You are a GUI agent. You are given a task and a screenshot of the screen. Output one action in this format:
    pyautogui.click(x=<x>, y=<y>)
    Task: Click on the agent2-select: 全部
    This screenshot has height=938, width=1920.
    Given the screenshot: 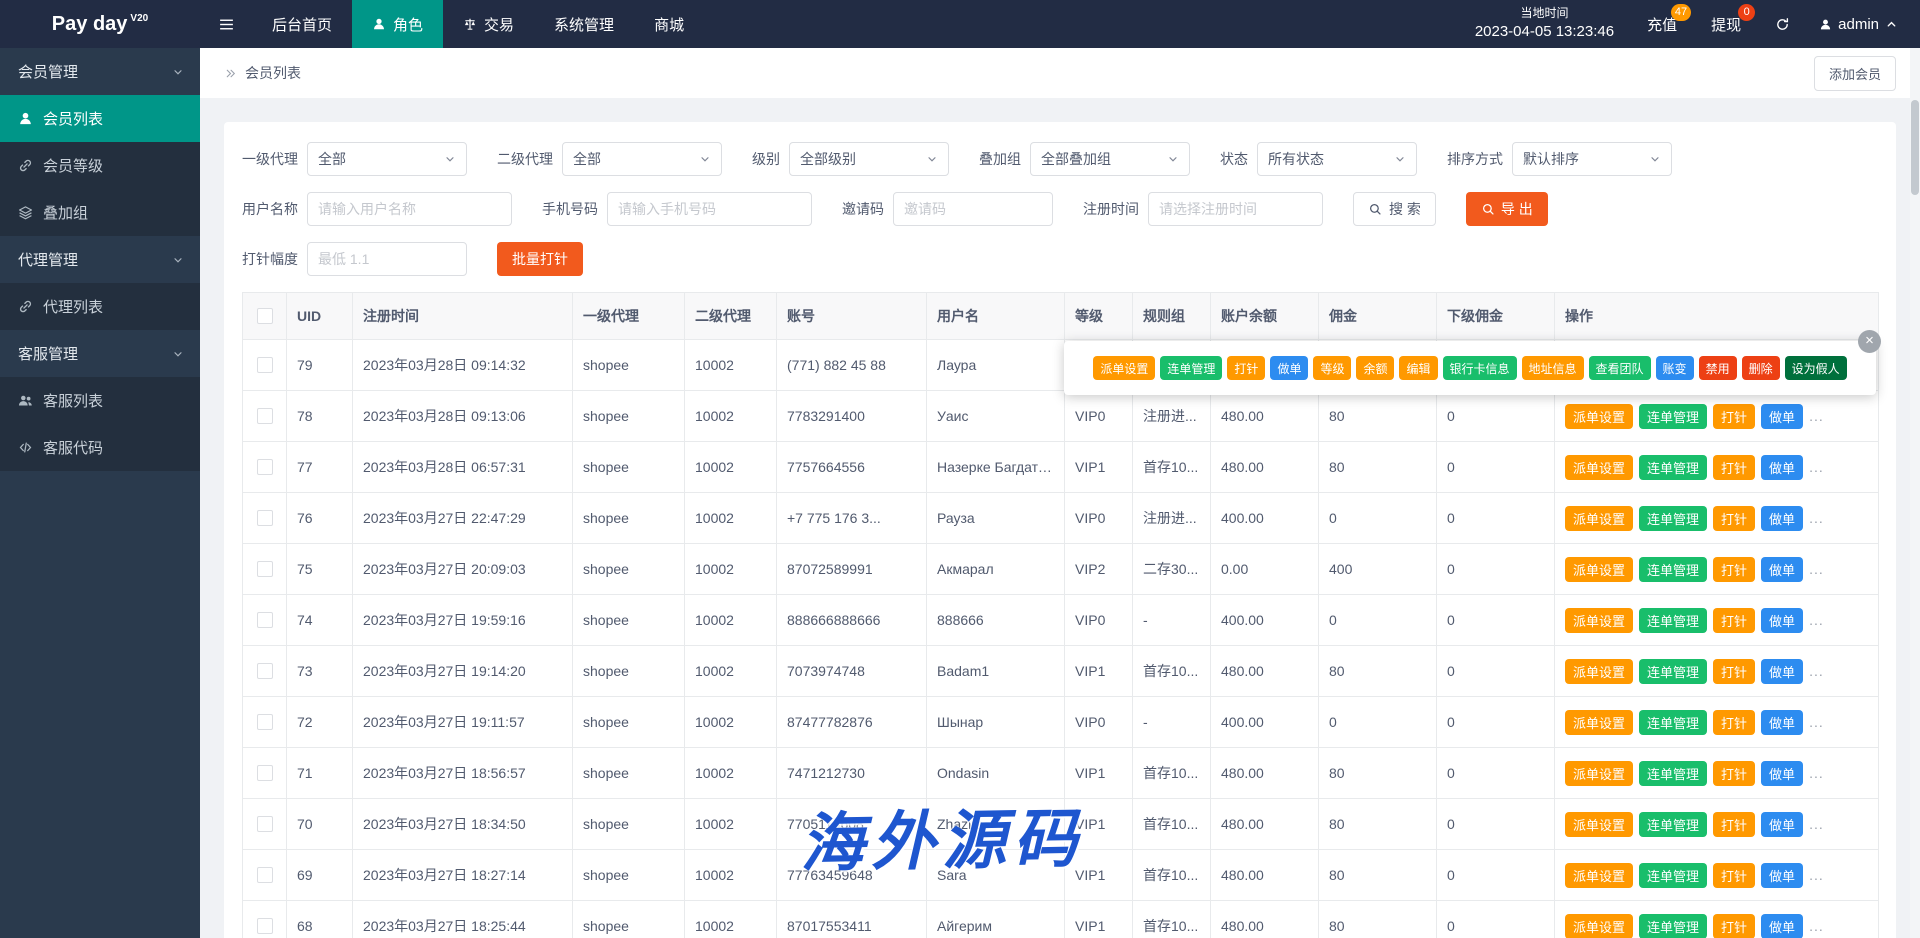 What is the action you would take?
    pyautogui.click(x=642, y=159)
    